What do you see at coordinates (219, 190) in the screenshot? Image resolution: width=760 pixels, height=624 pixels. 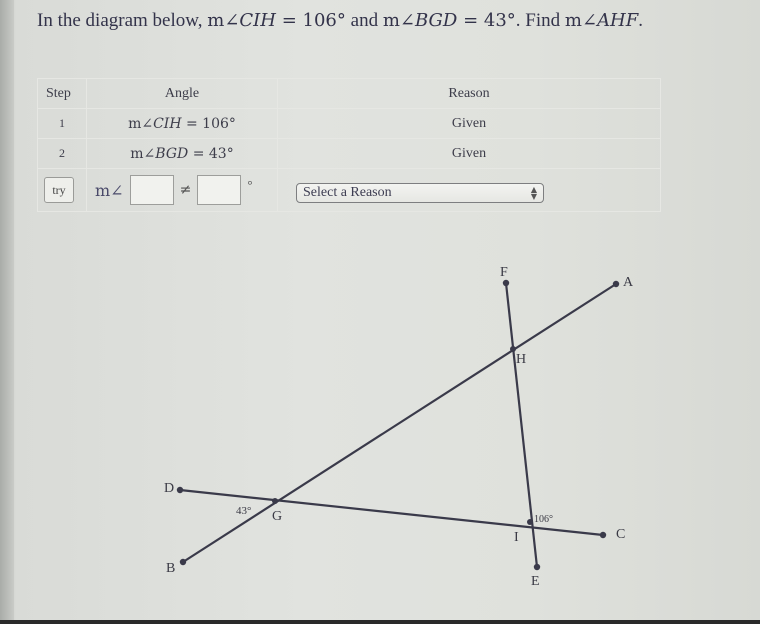 I see `angle-value-input` at bounding box center [219, 190].